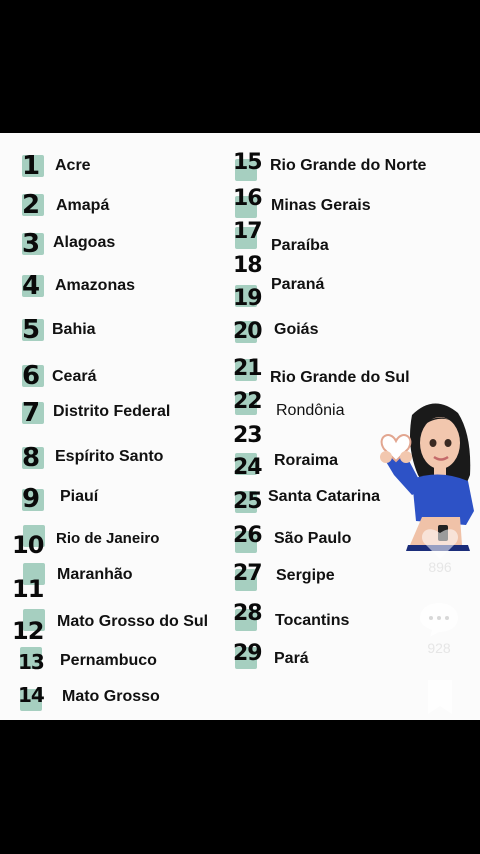  Describe the element at coordinates (31, 205) in the screenshot. I see `state-number: 2` at that location.